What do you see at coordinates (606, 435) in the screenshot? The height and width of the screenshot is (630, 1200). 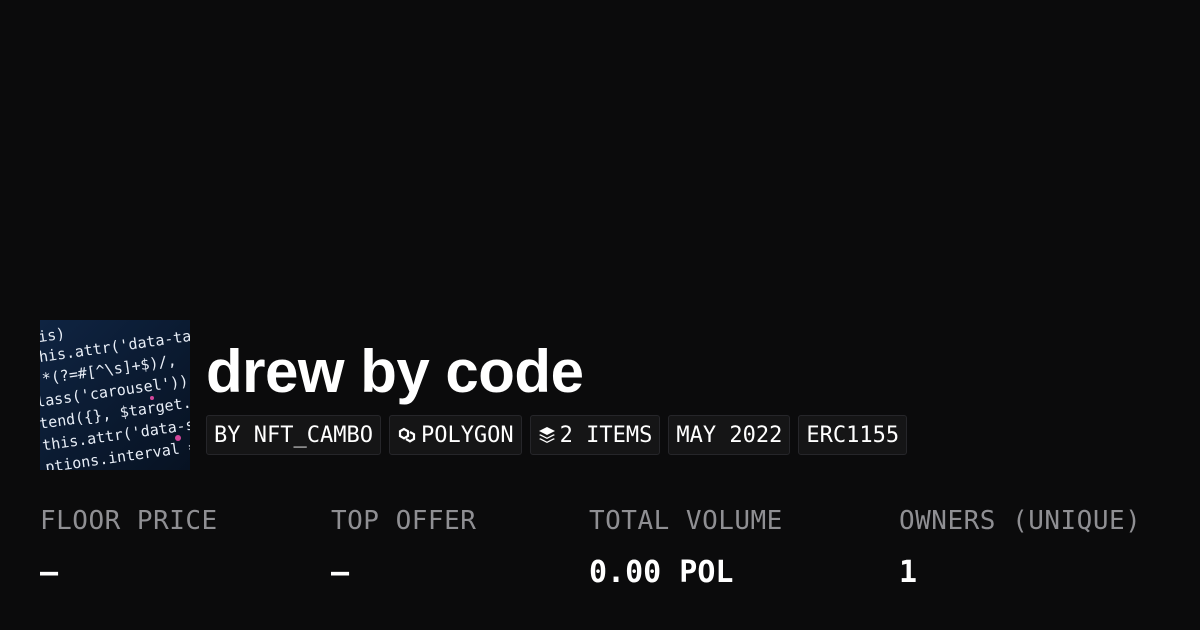 I see `items-chip-label: 2 ITEMS` at bounding box center [606, 435].